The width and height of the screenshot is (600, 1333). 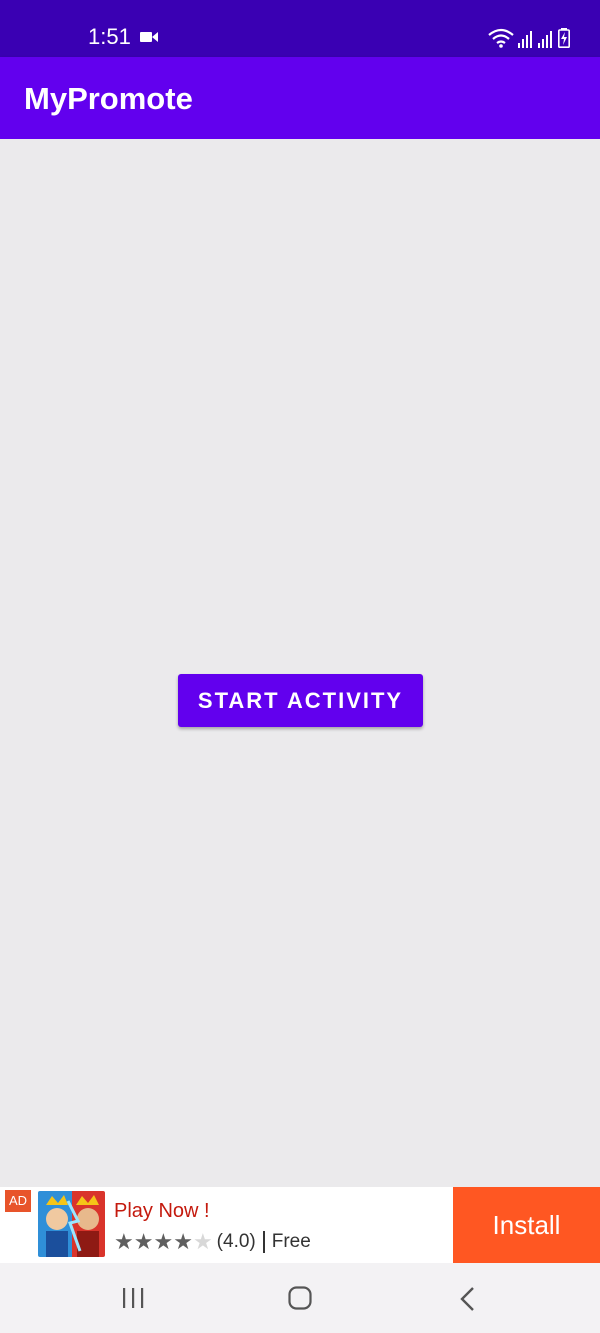 I want to click on wifi-icon, so click(x=501, y=38).